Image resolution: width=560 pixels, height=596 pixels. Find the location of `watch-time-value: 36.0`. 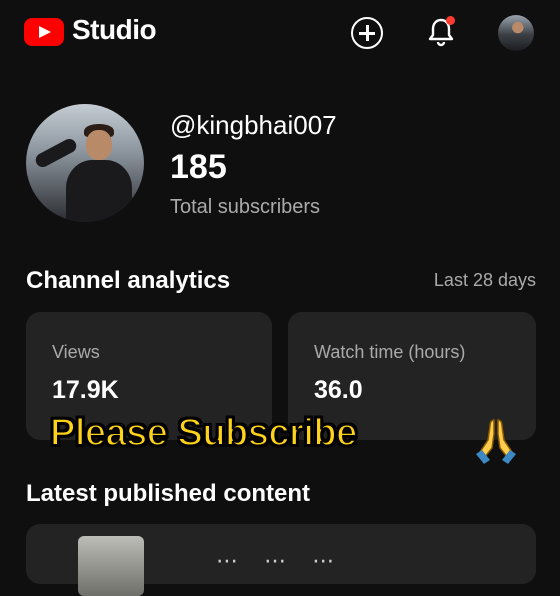

watch-time-value: 36.0 is located at coordinates (338, 390).